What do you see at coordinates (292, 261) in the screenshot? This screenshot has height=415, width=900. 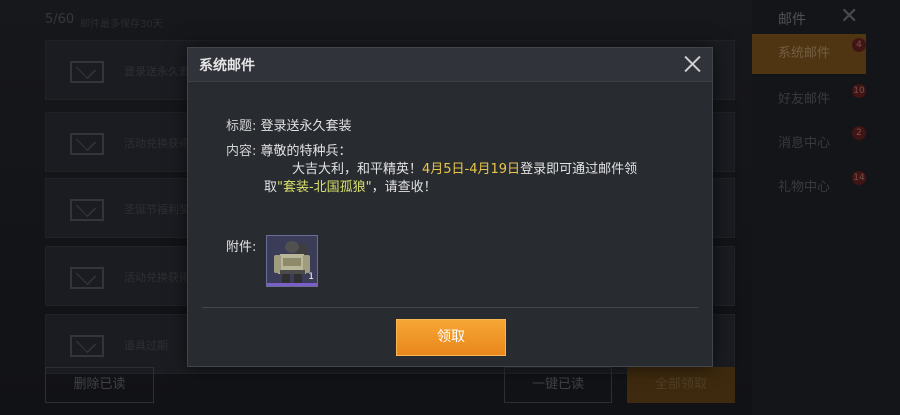 I see `attachment-item: 1` at bounding box center [292, 261].